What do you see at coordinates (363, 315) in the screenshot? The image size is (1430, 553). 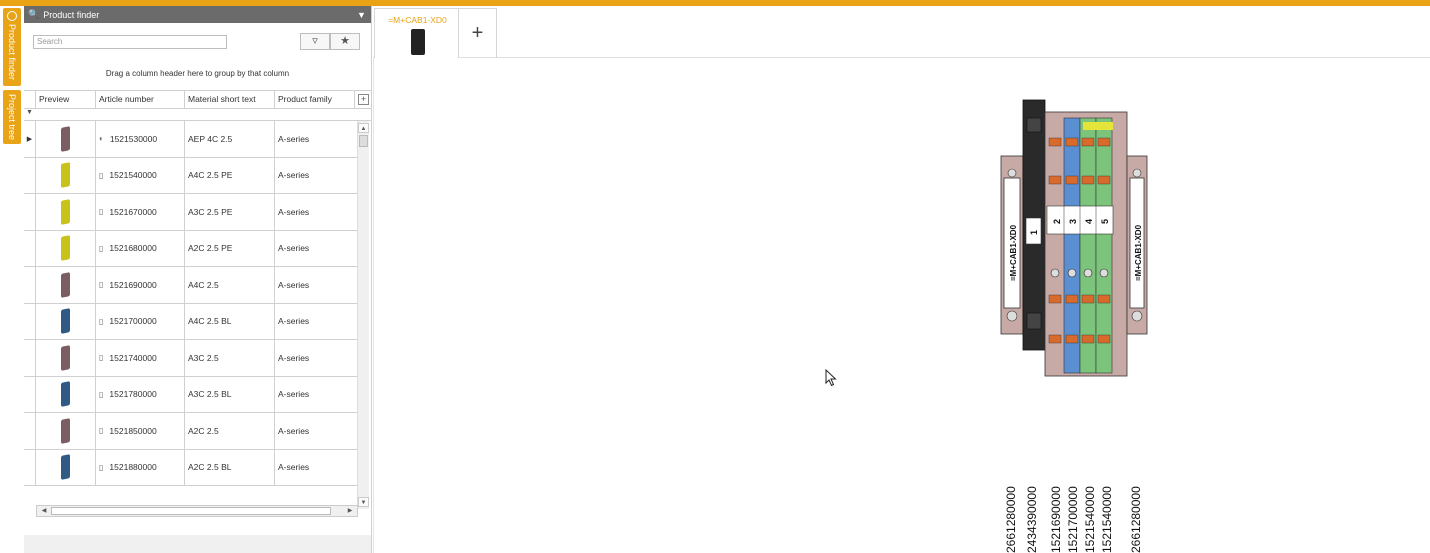 I see `vertical-scrollbar: ▲ ▼` at bounding box center [363, 315].